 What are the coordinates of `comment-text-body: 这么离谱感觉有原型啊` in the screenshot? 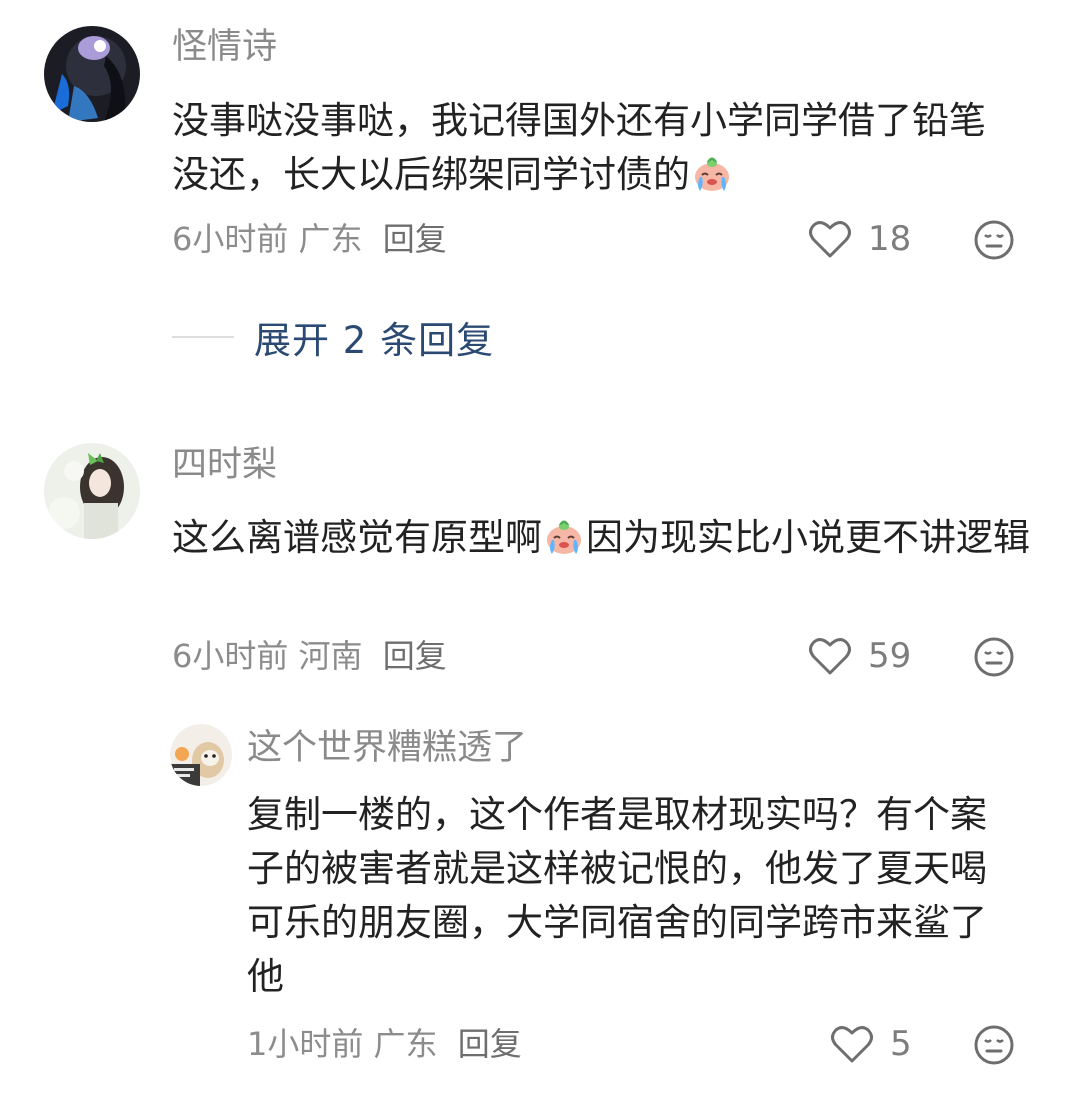 It's located at (357, 537).